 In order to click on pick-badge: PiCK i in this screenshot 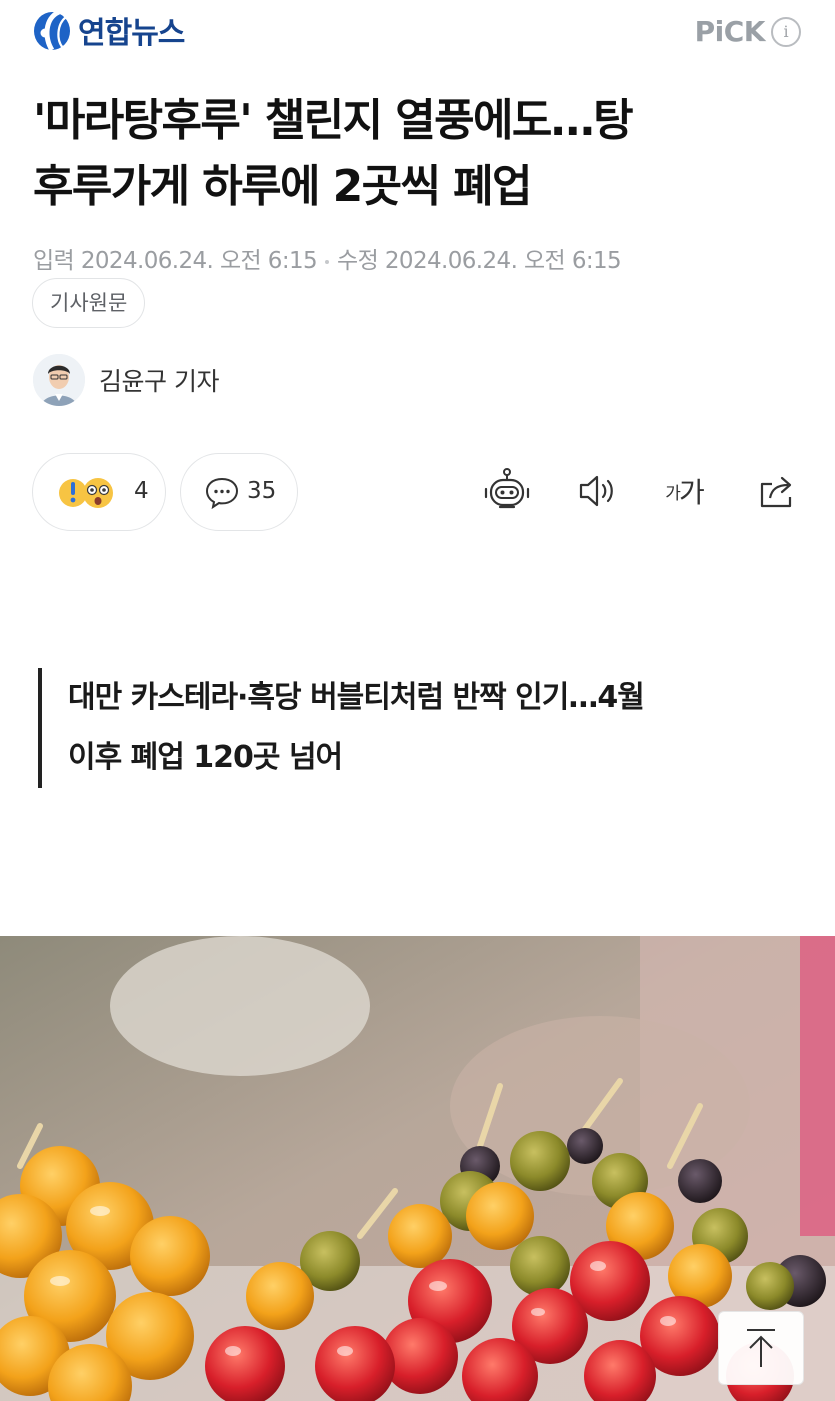, I will do `click(748, 31)`.